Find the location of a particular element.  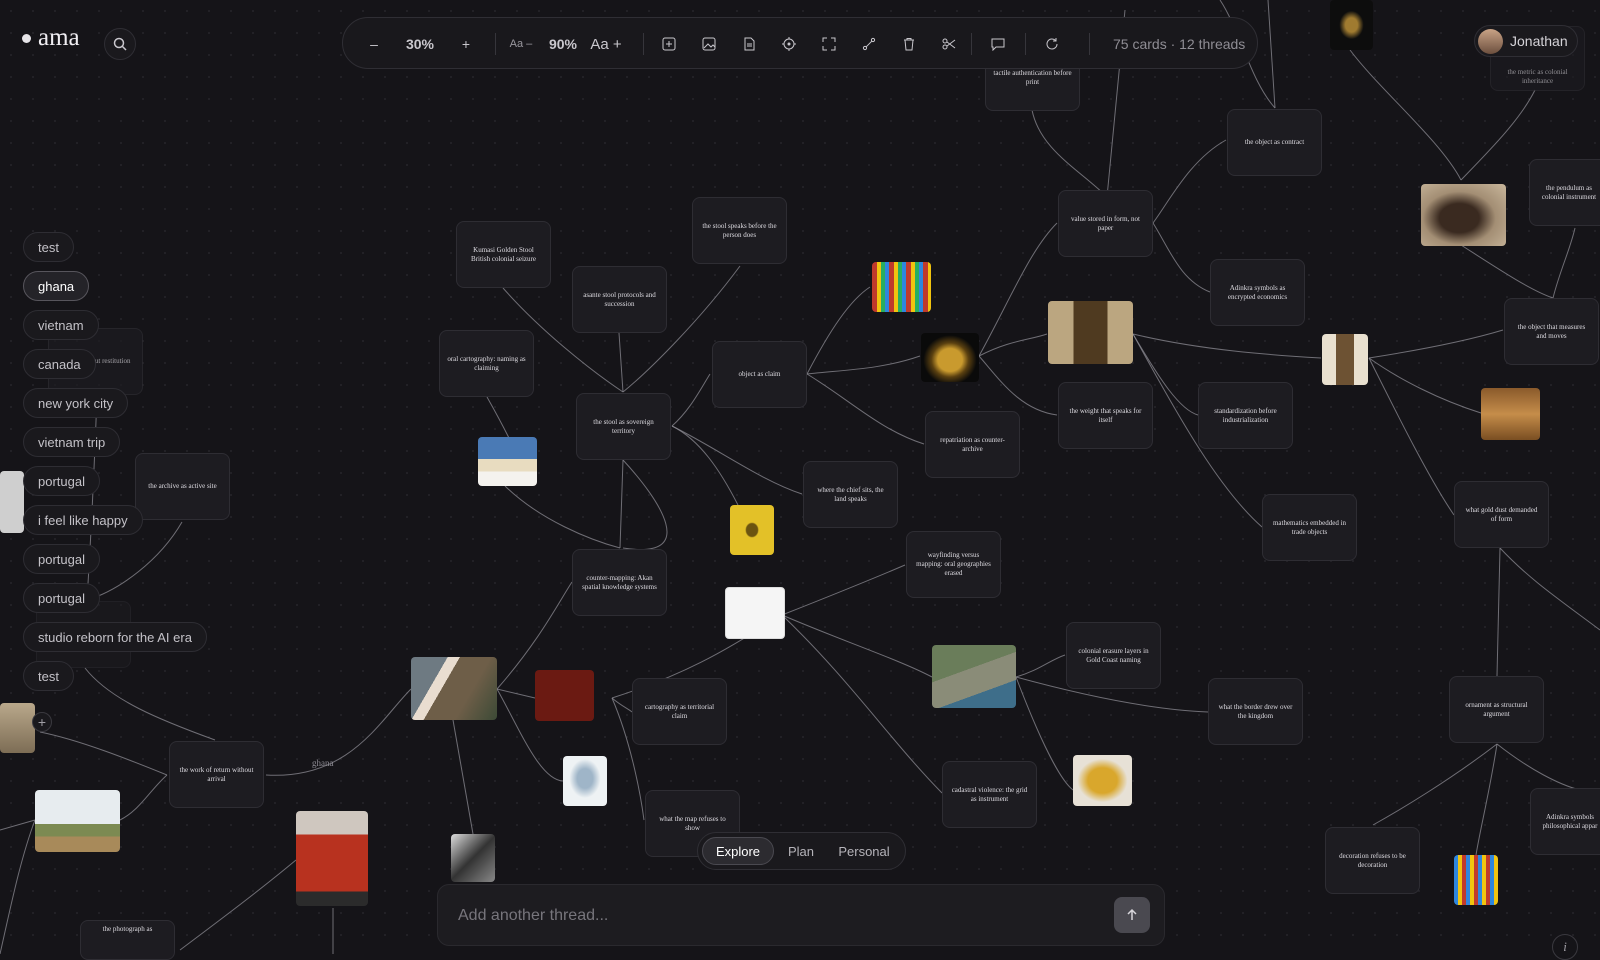

card: oral cartography: naming as claiming is located at coordinates (486, 363).